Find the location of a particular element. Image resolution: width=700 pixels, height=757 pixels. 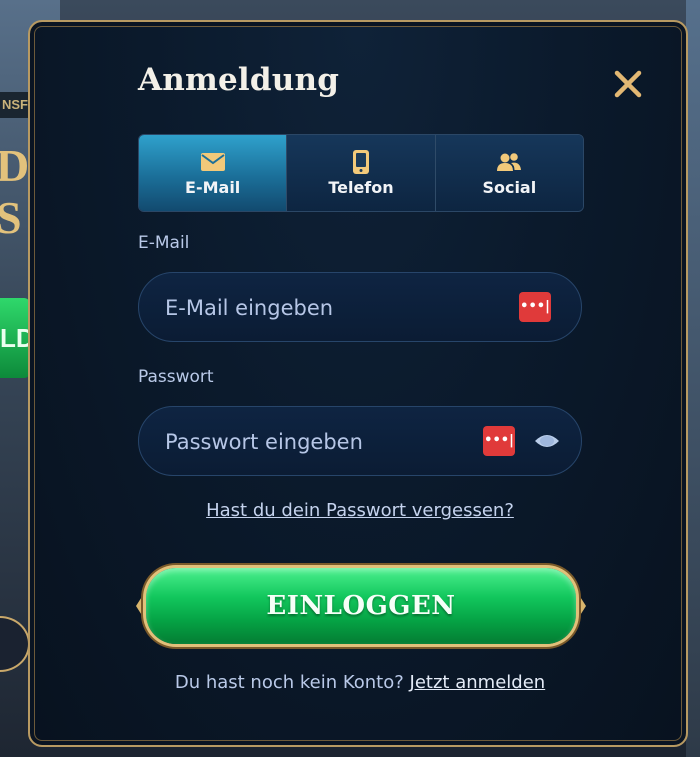

tab-label: E-Mail is located at coordinates (213, 187).